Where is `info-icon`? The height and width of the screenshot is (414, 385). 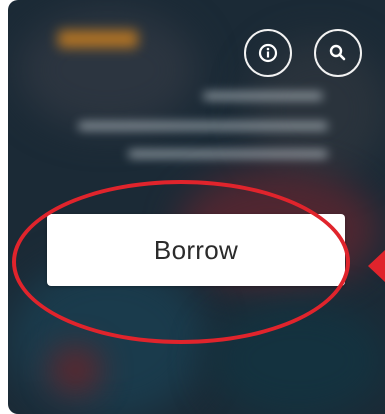
info-icon is located at coordinates (268, 53).